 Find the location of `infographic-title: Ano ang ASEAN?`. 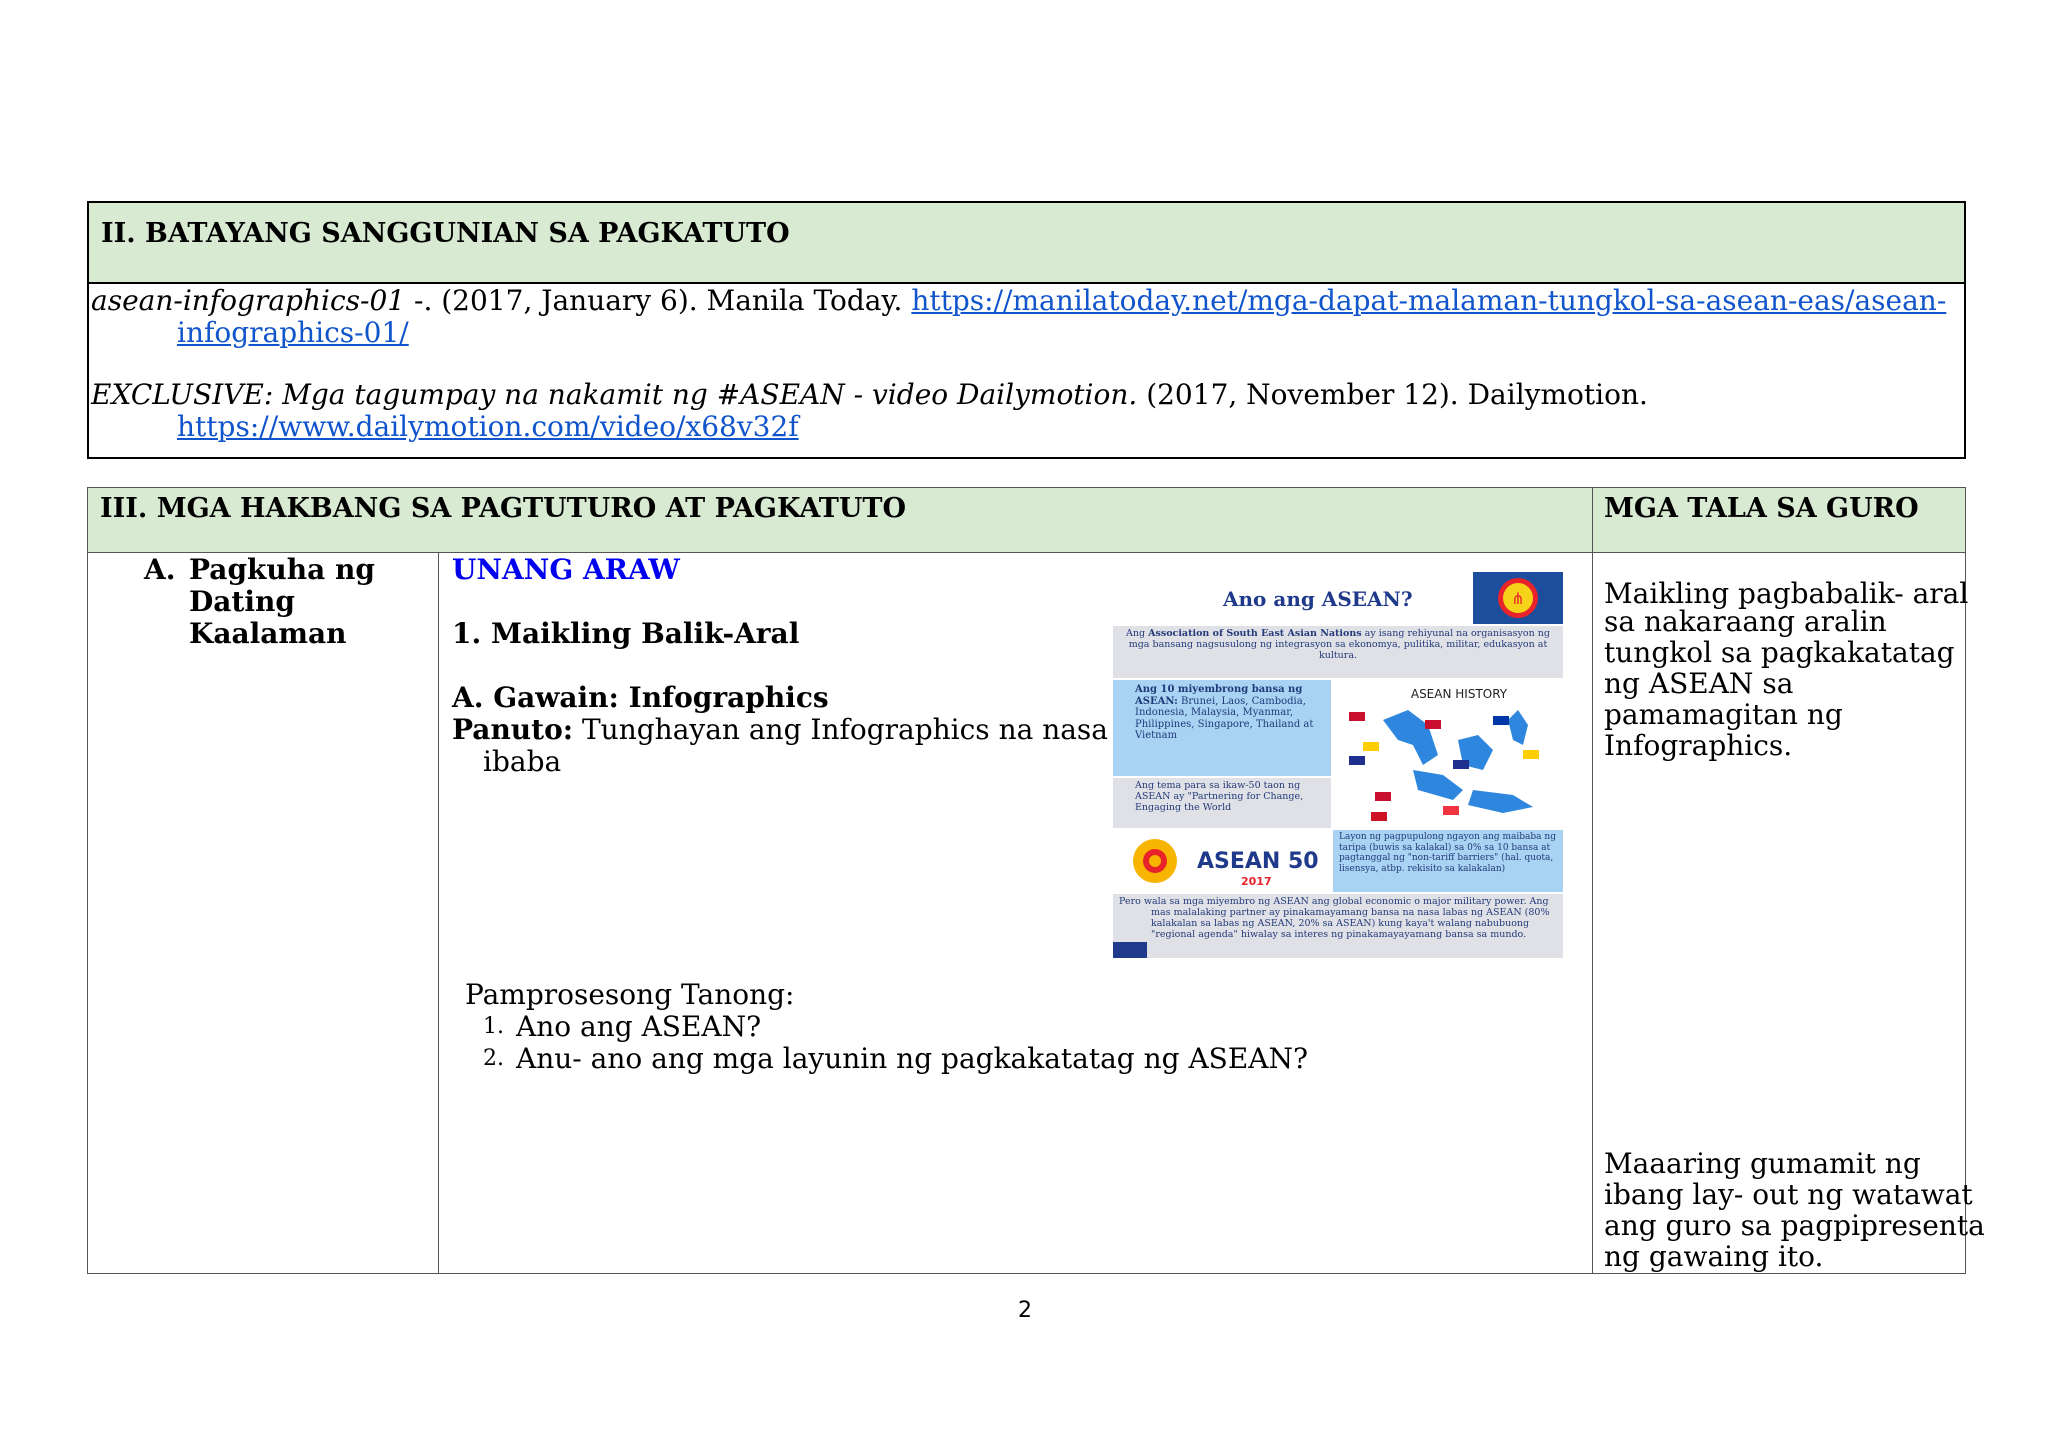

infographic-title: Ano ang ASEAN? is located at coordinates (1317, 599).